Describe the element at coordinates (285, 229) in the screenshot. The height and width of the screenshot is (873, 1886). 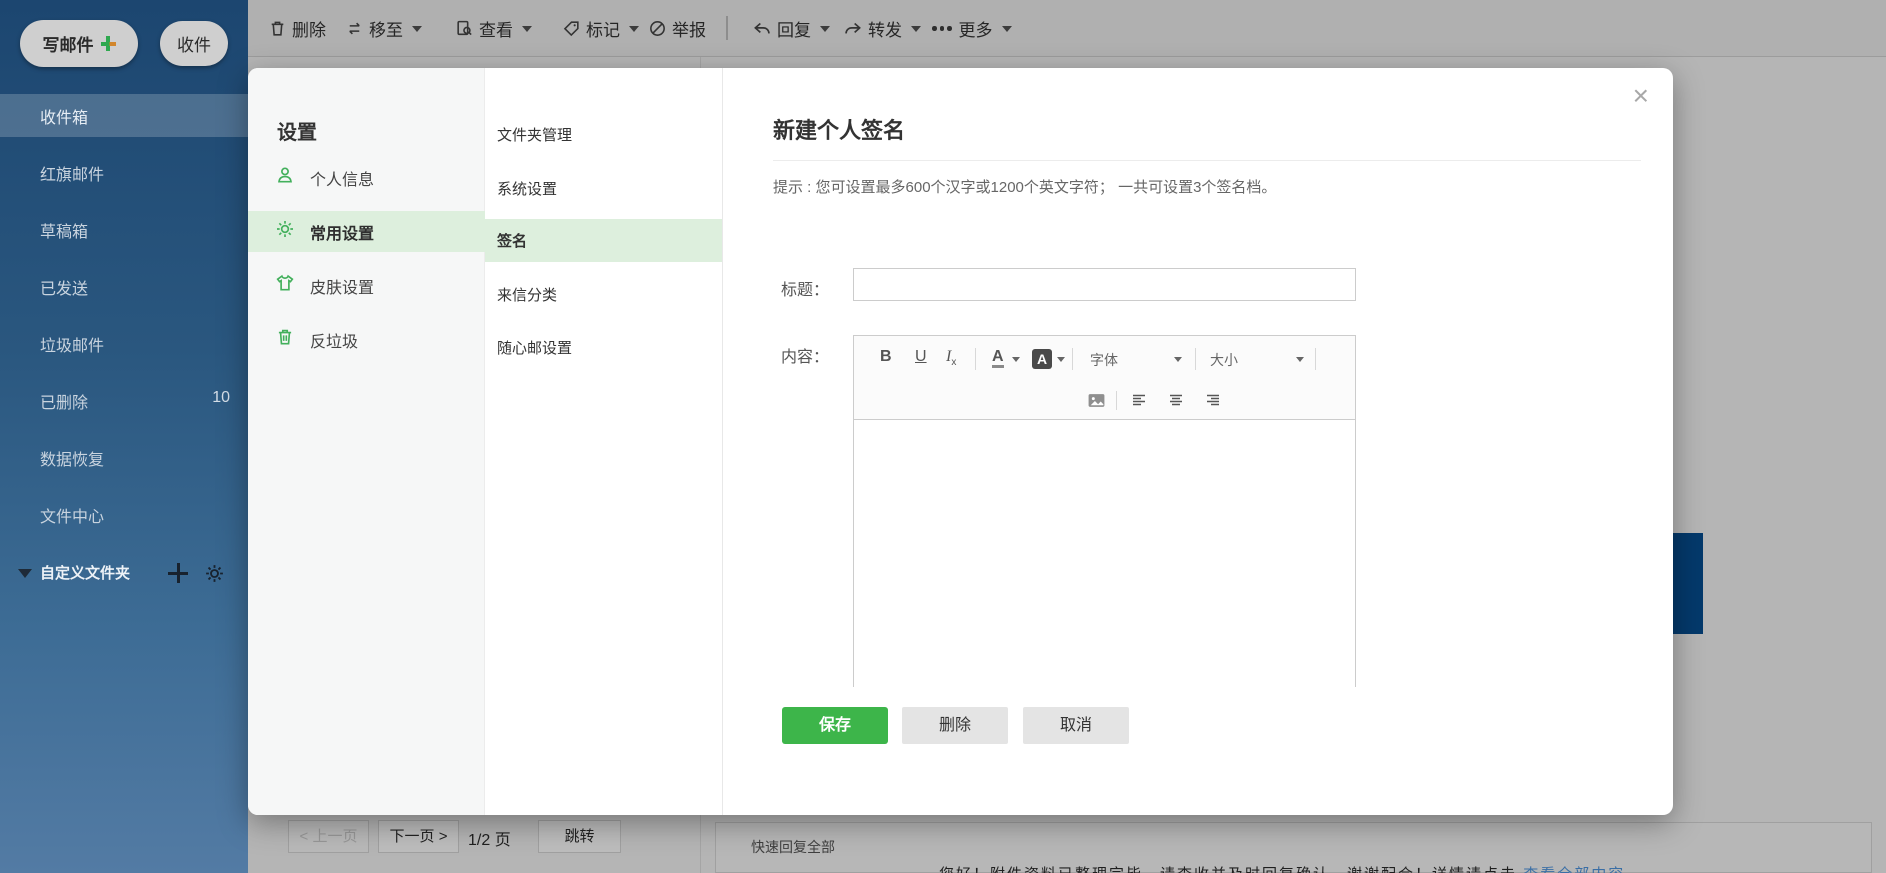
I see `gear-icon` at that location.